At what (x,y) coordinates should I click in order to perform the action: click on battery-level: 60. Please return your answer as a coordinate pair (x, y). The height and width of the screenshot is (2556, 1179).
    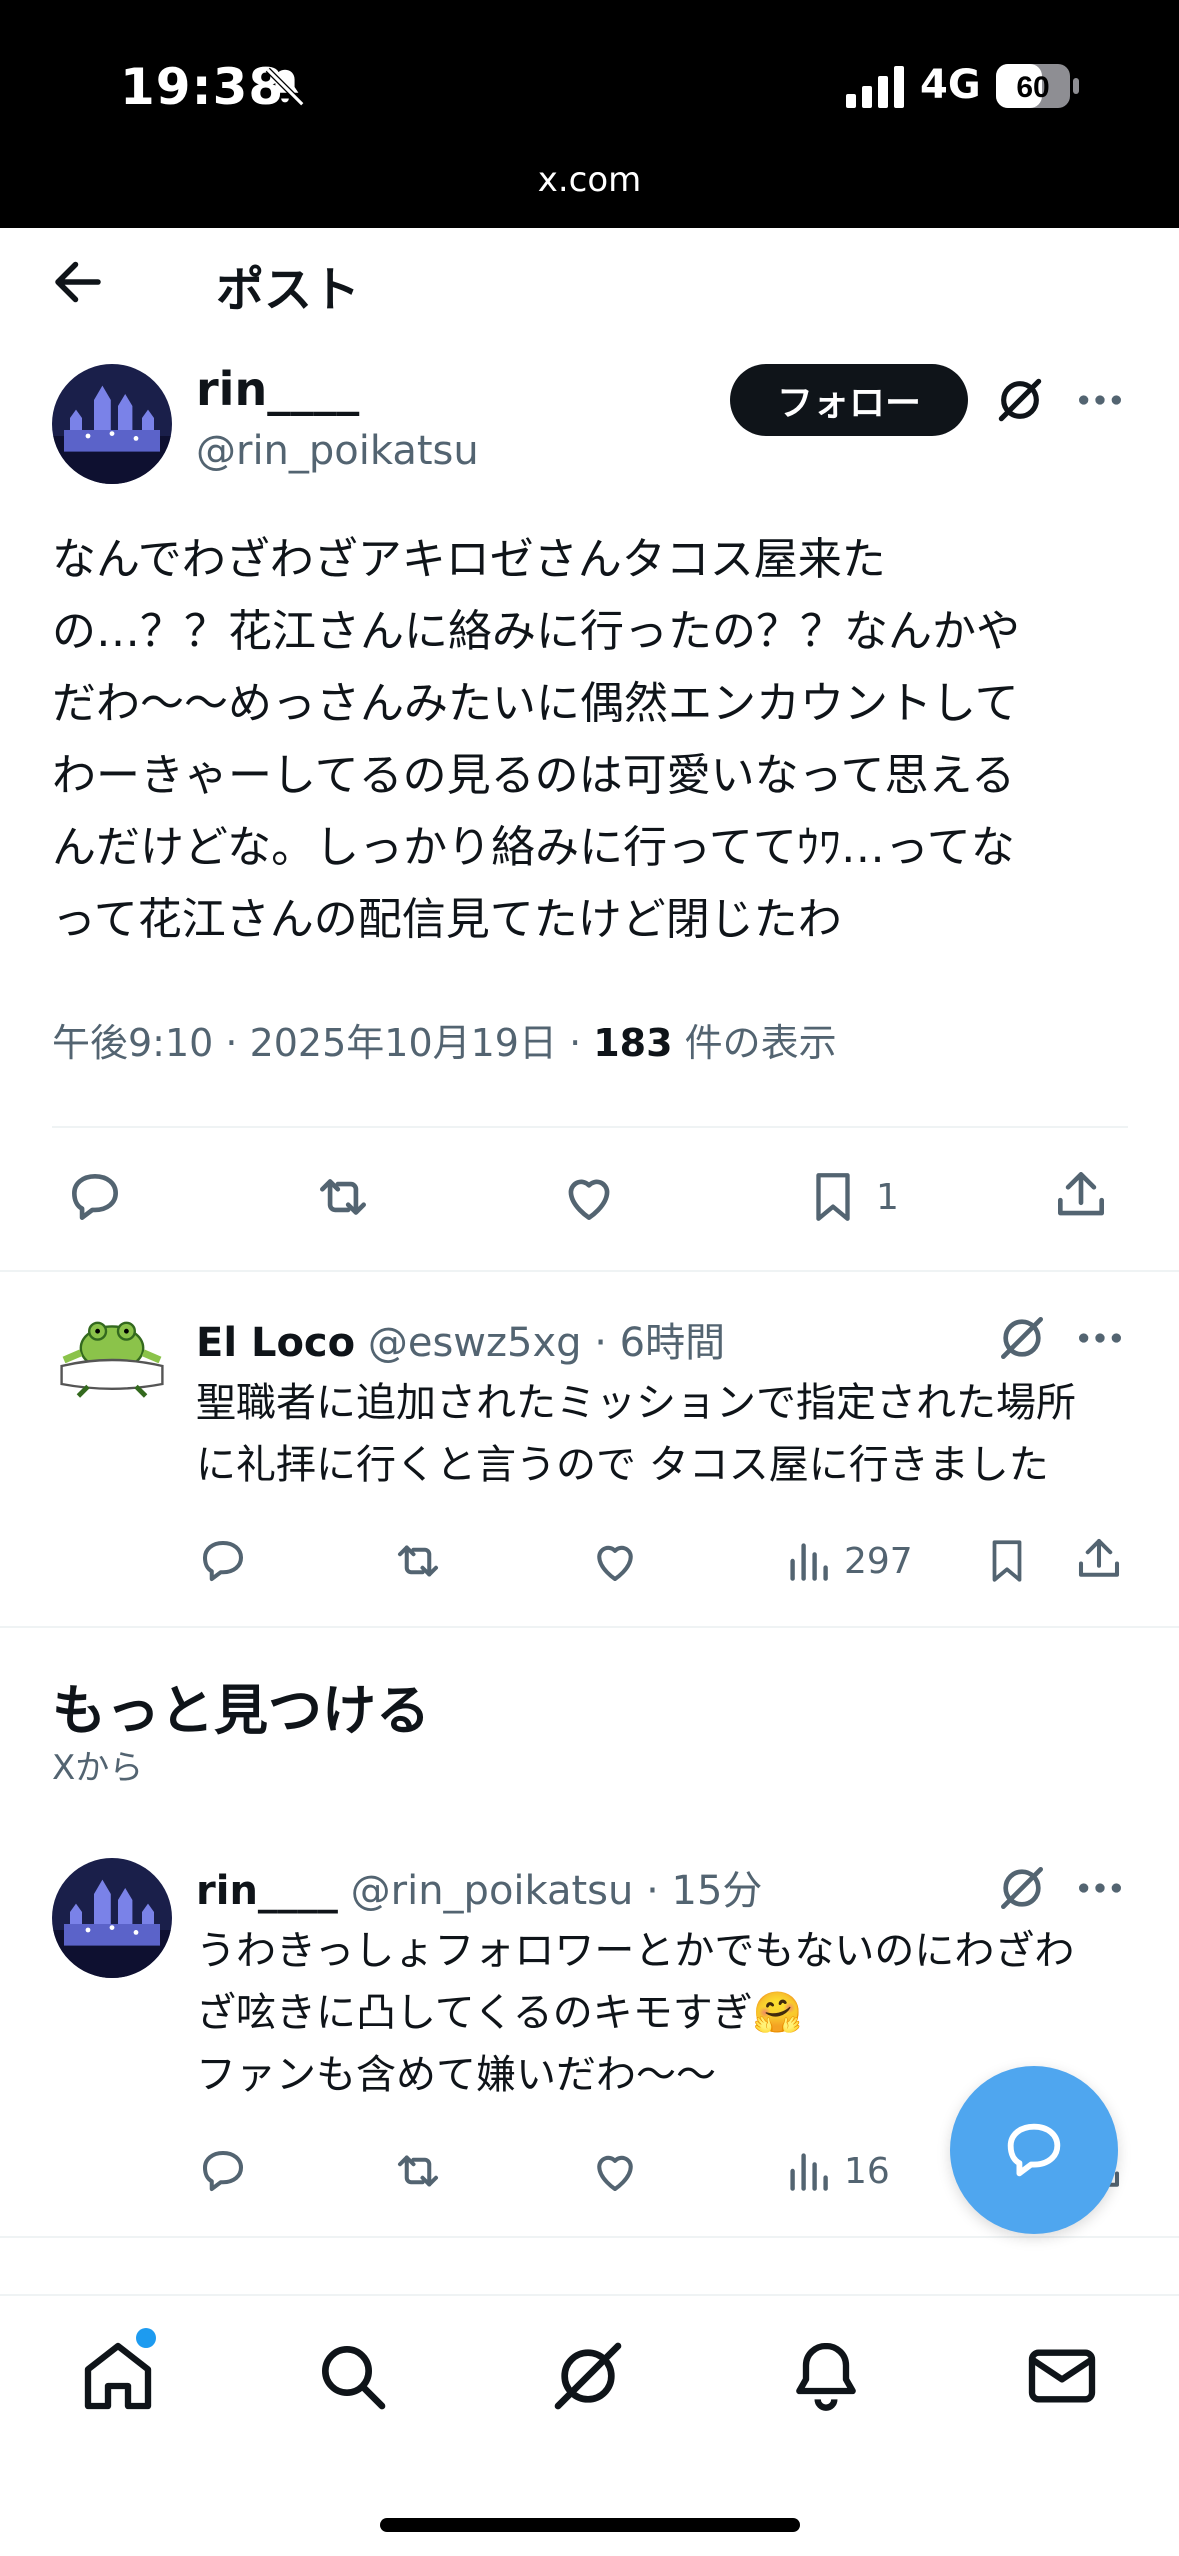
    Looking at the image, I should click on (1032, 87).